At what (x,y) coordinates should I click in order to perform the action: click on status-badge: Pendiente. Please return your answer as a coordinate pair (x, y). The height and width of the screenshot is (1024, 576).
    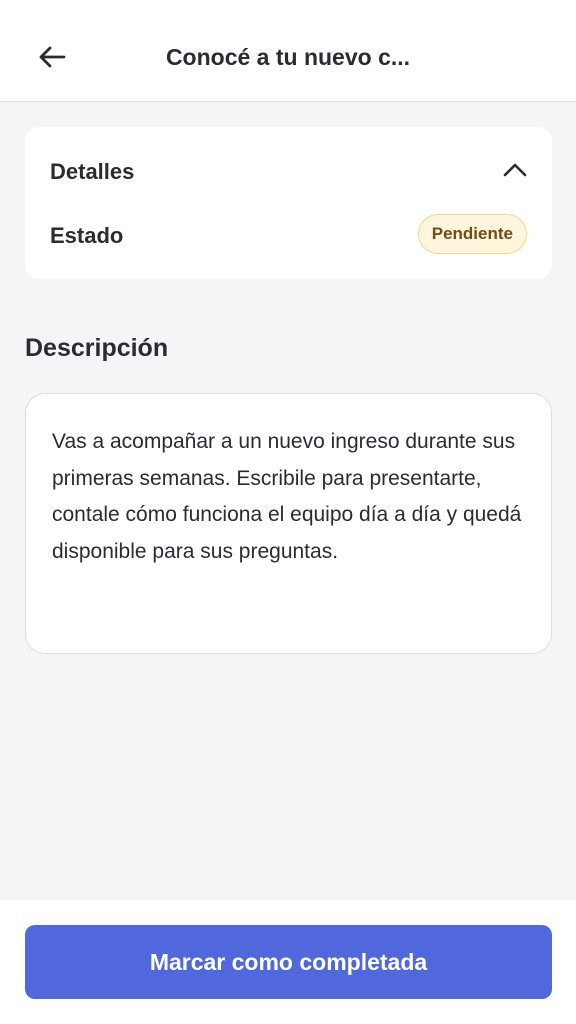
    Looking at the image, I should click on (472, 234).